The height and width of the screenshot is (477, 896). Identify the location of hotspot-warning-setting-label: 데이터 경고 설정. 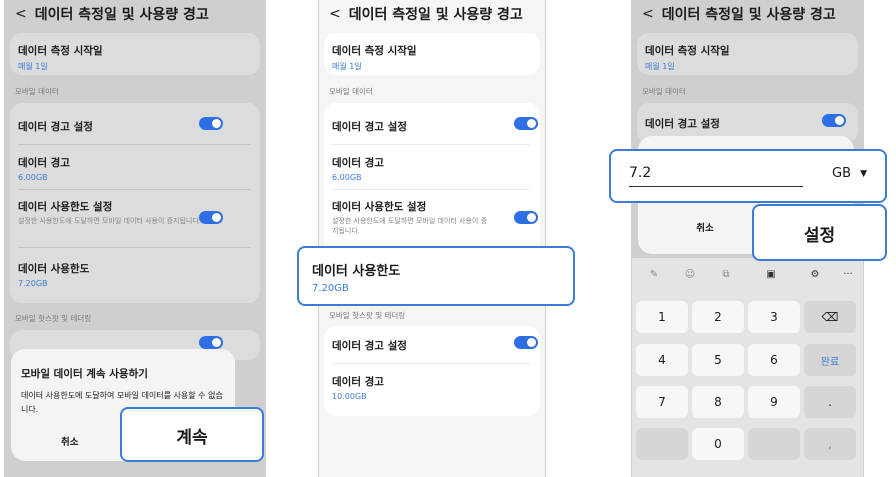
(369, 346).